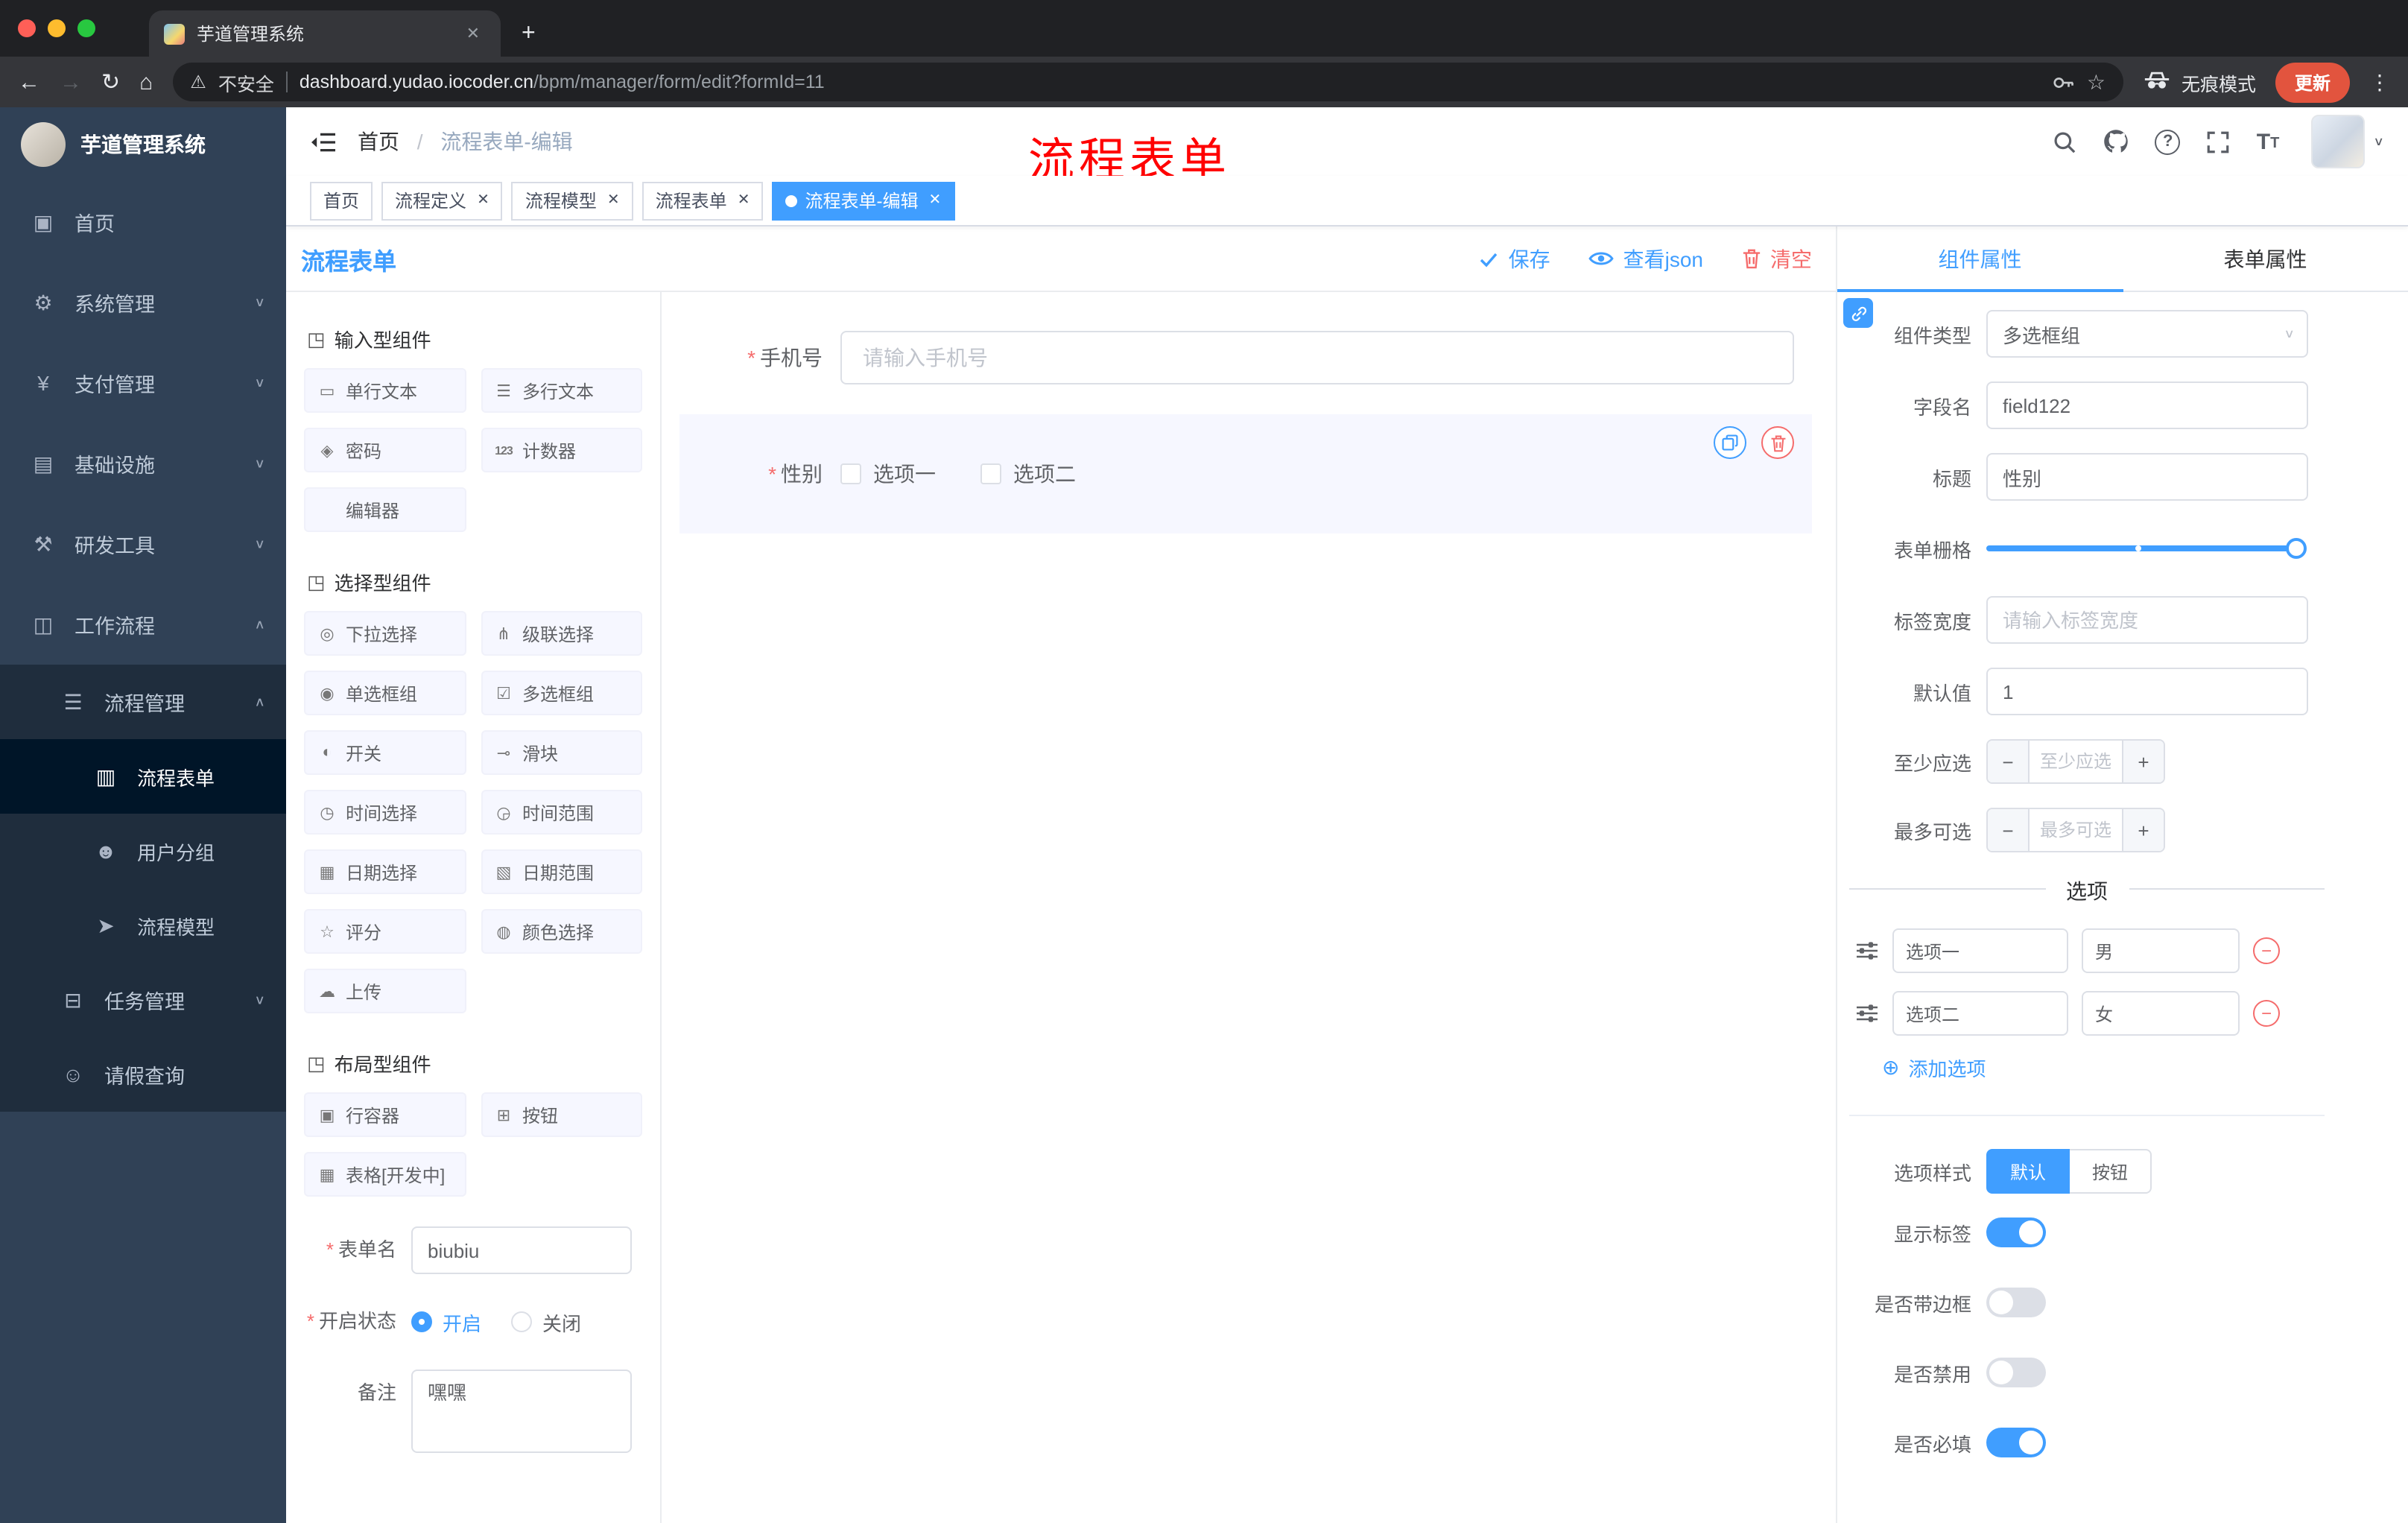 The image size is (2408, 1523). I want to click on tab-close-icon: ✕, so click(473, 34).